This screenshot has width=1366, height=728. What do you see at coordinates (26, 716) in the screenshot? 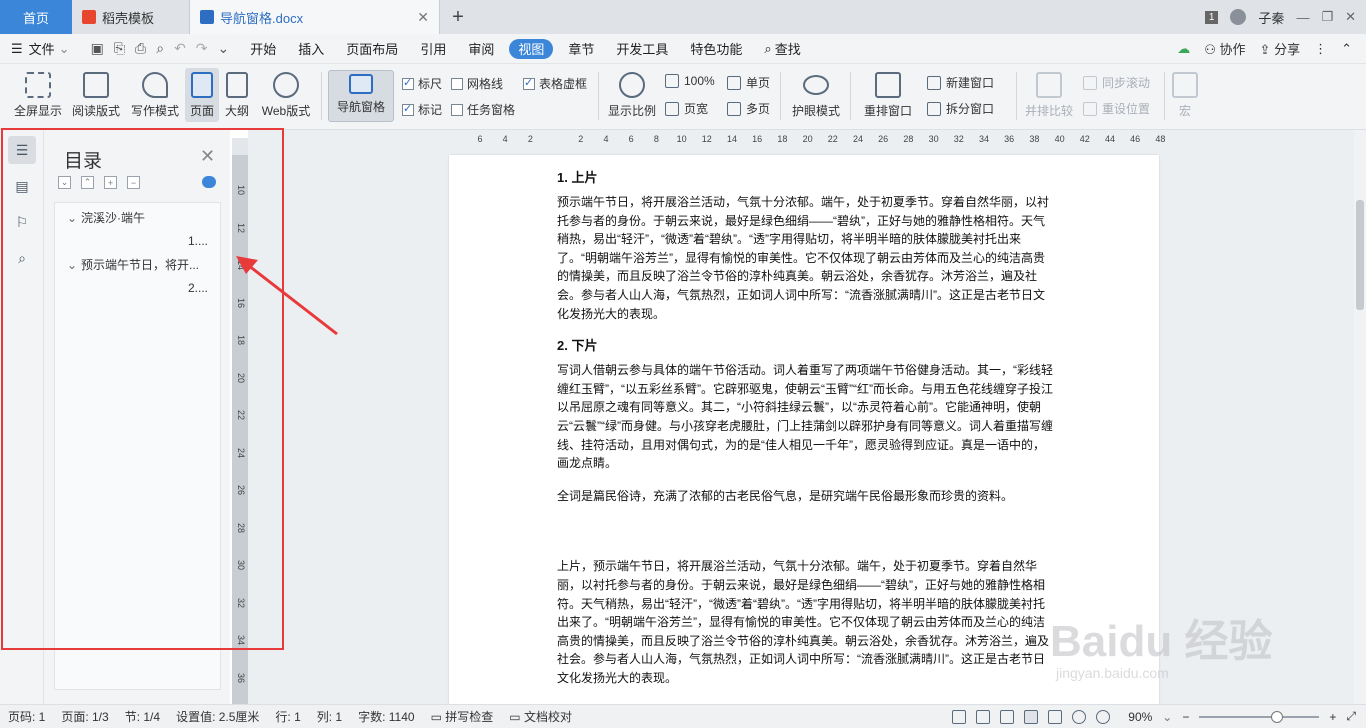
I see `status-page-number: 页码: 1` at bounding box center [26, 716].